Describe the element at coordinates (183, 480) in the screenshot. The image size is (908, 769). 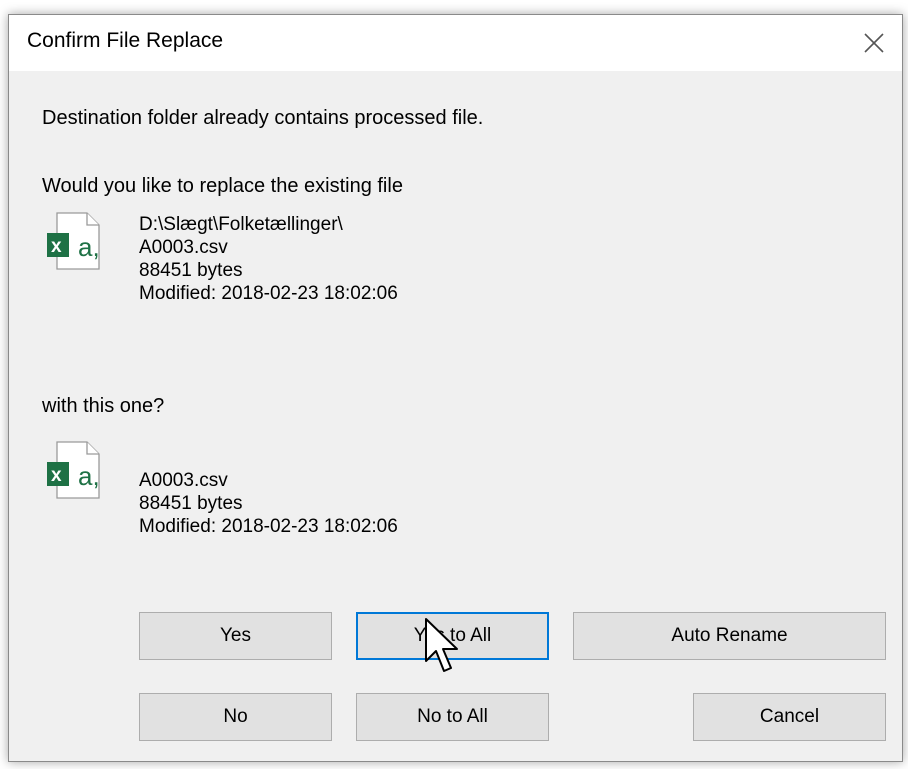
I see `new-file-name: A0003.csv` at that location.